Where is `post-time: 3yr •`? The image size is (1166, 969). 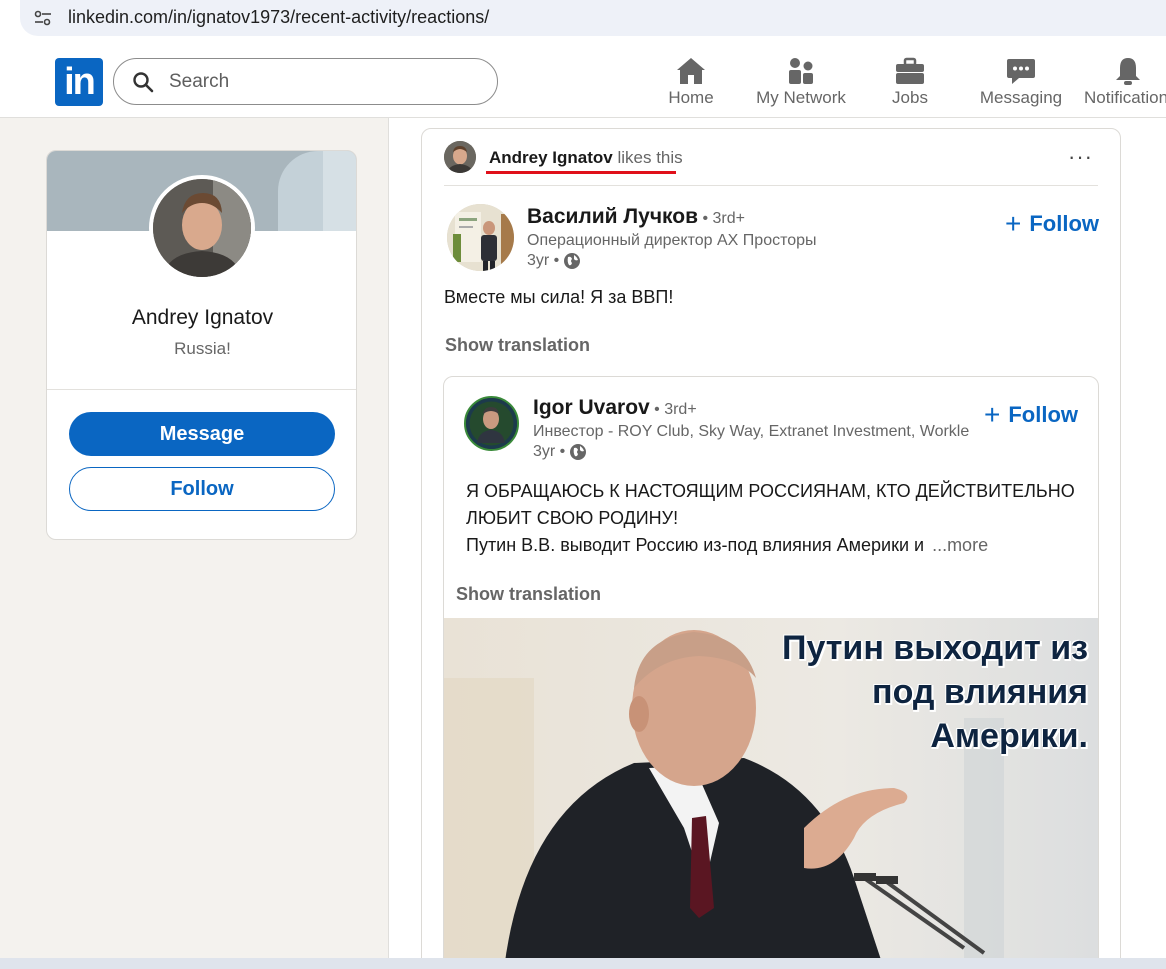 post-time: 3yr • is located at coordinates (543, 260).